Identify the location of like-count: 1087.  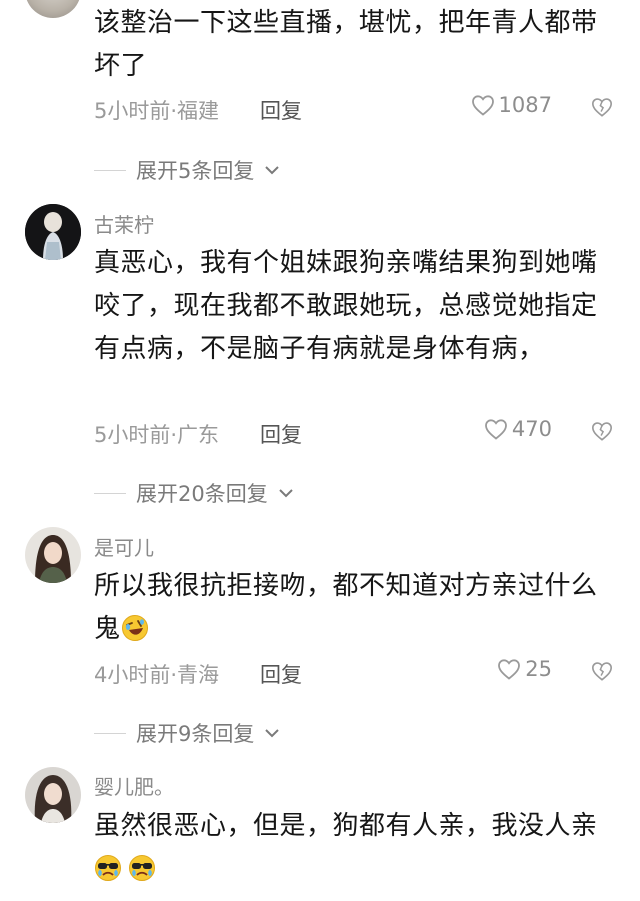
(525, 105).